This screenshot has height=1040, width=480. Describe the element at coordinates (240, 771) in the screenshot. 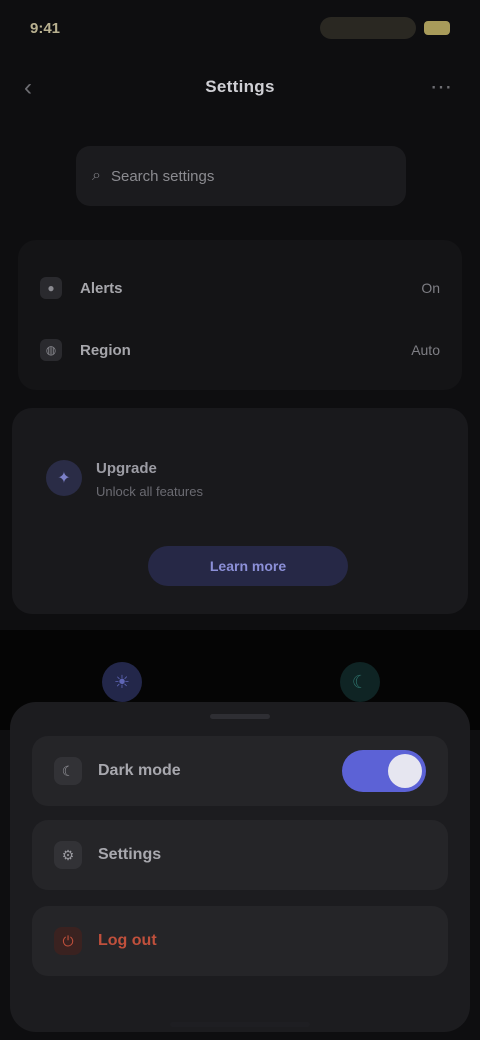

I see `sheet-item-dark-mode: ☾ Dark mode` at that location.